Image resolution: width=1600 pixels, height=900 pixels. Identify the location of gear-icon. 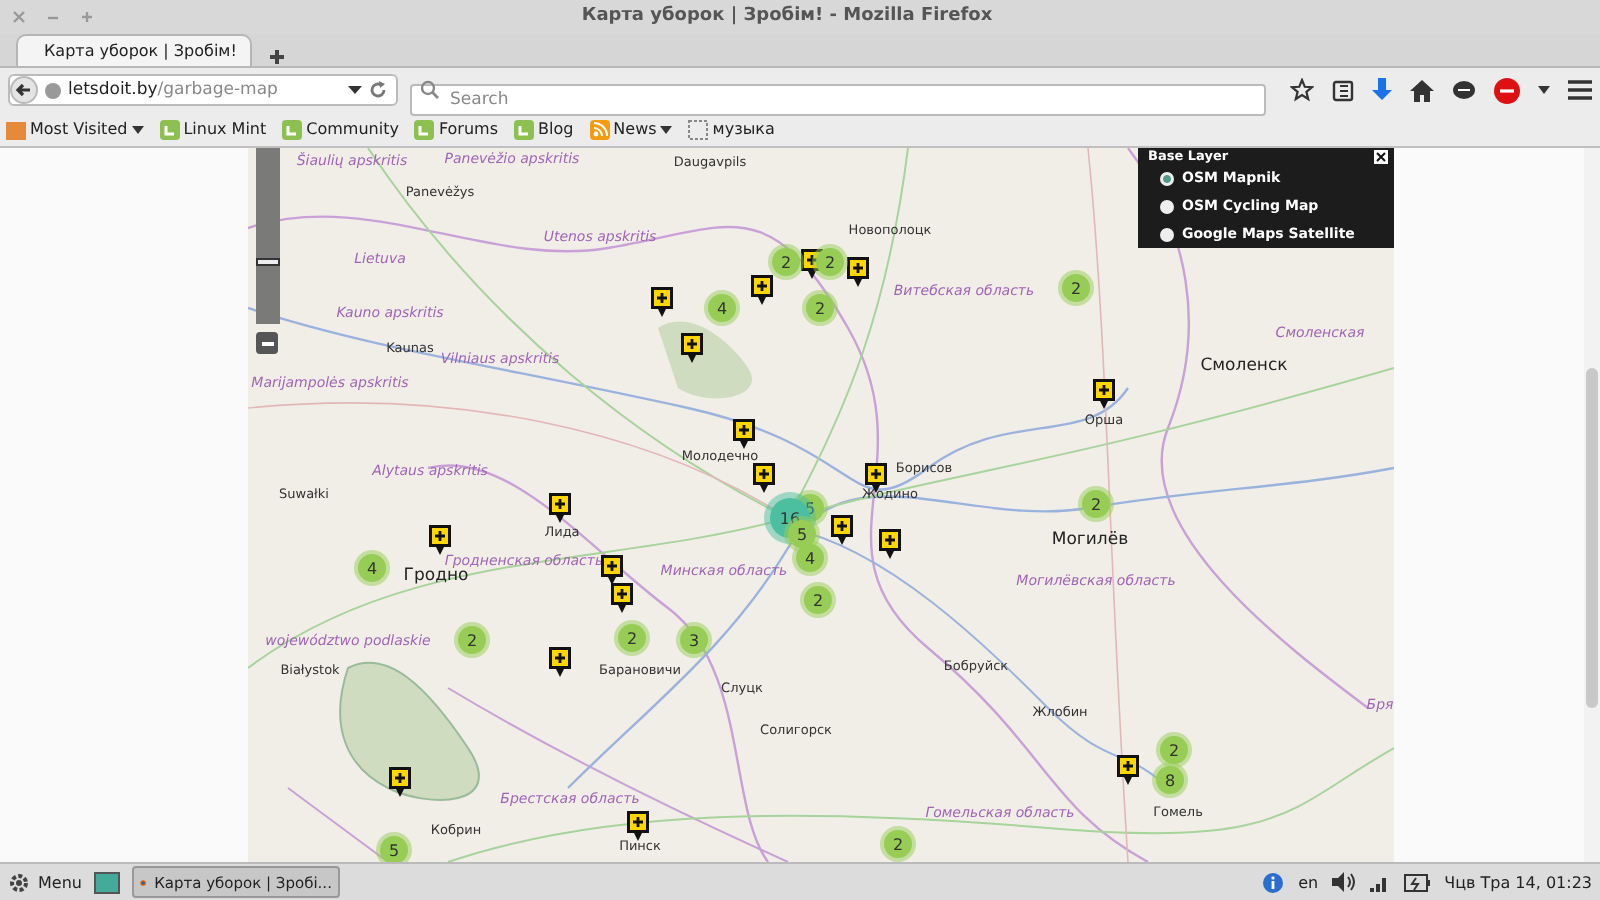
(19, 882).